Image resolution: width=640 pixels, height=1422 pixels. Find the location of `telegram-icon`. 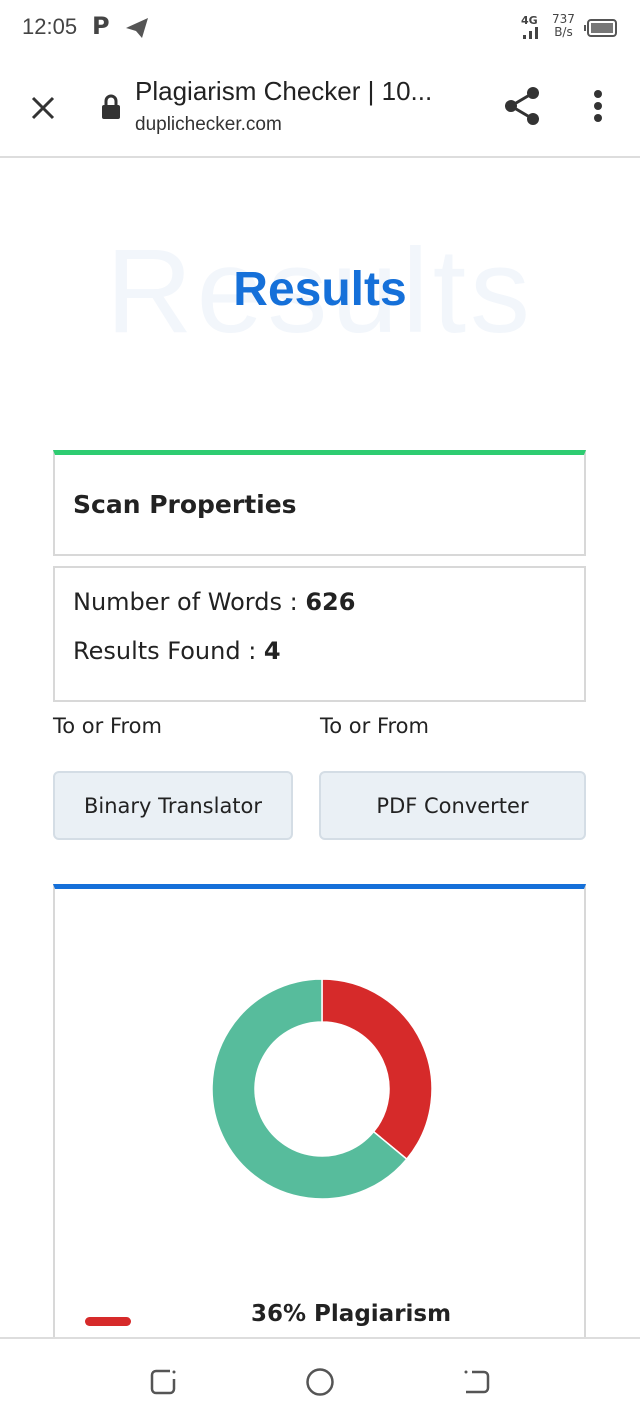

telegram-icon is located at coordinates (137, 28).